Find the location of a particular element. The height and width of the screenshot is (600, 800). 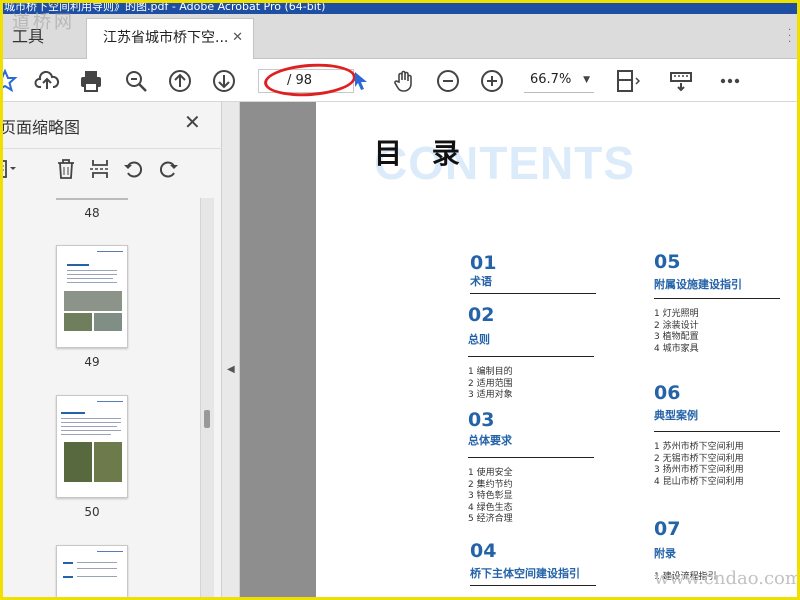

cloud-upload-icon is located at coordinates (47, 81).